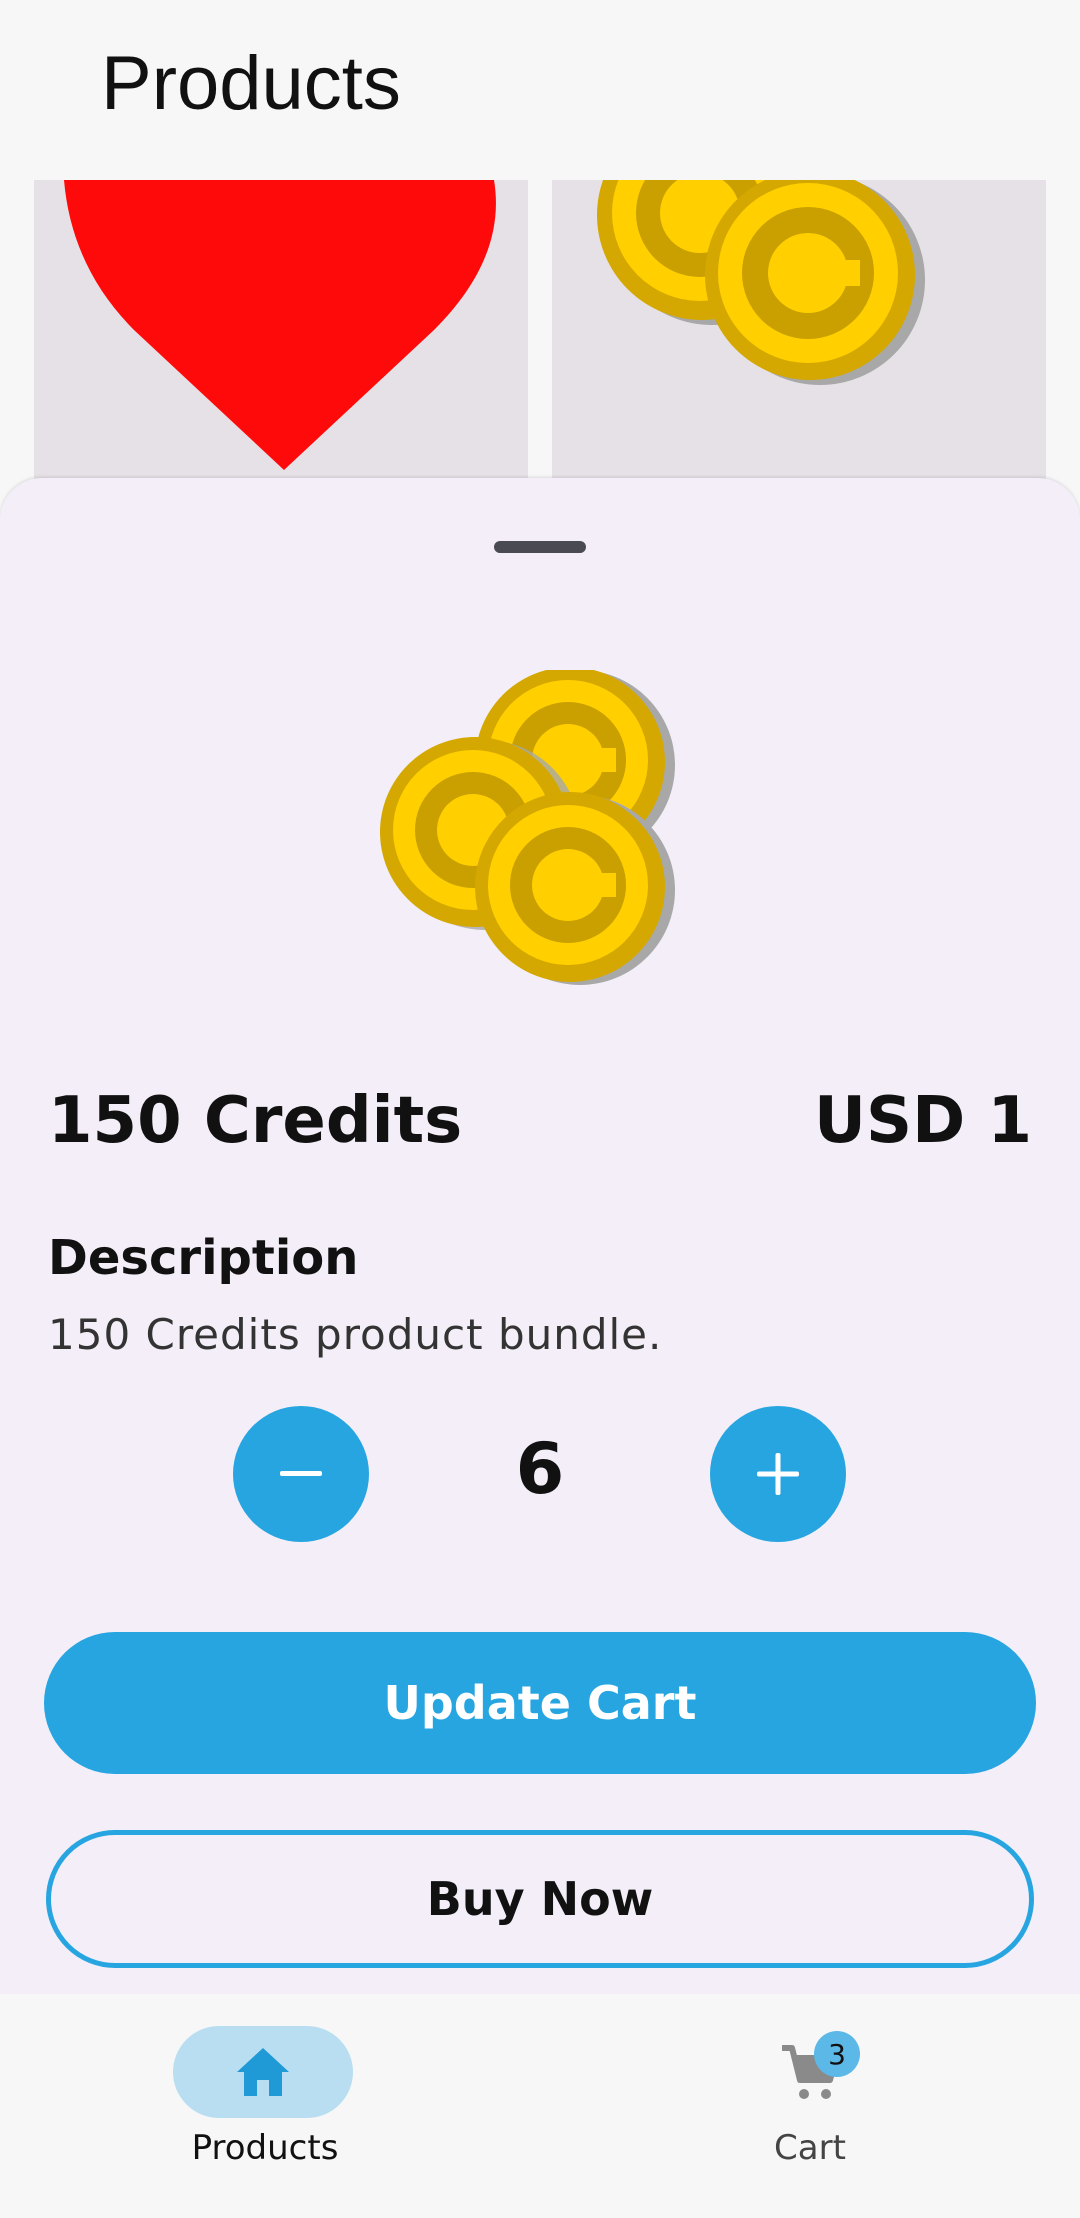 The width and height of the screenshot is (1080, 2218). What do you see at coordinates (837, 2054) in the screenshot?
I see `cart-badge: 3` at bounding box center [837, 2054].